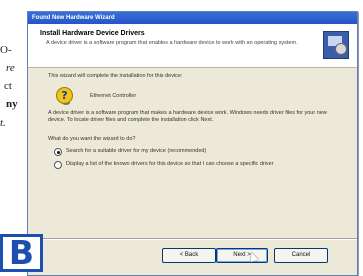 The image size is (363, 276). I want to click on question-text: What do you want the wizard to do?, so click(92, 139).